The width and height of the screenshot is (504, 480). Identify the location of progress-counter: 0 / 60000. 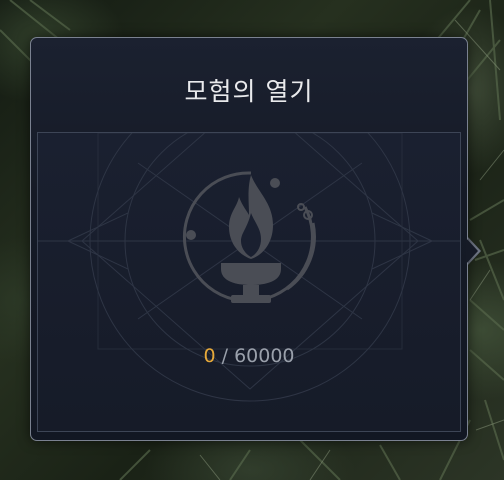
(249, 356).